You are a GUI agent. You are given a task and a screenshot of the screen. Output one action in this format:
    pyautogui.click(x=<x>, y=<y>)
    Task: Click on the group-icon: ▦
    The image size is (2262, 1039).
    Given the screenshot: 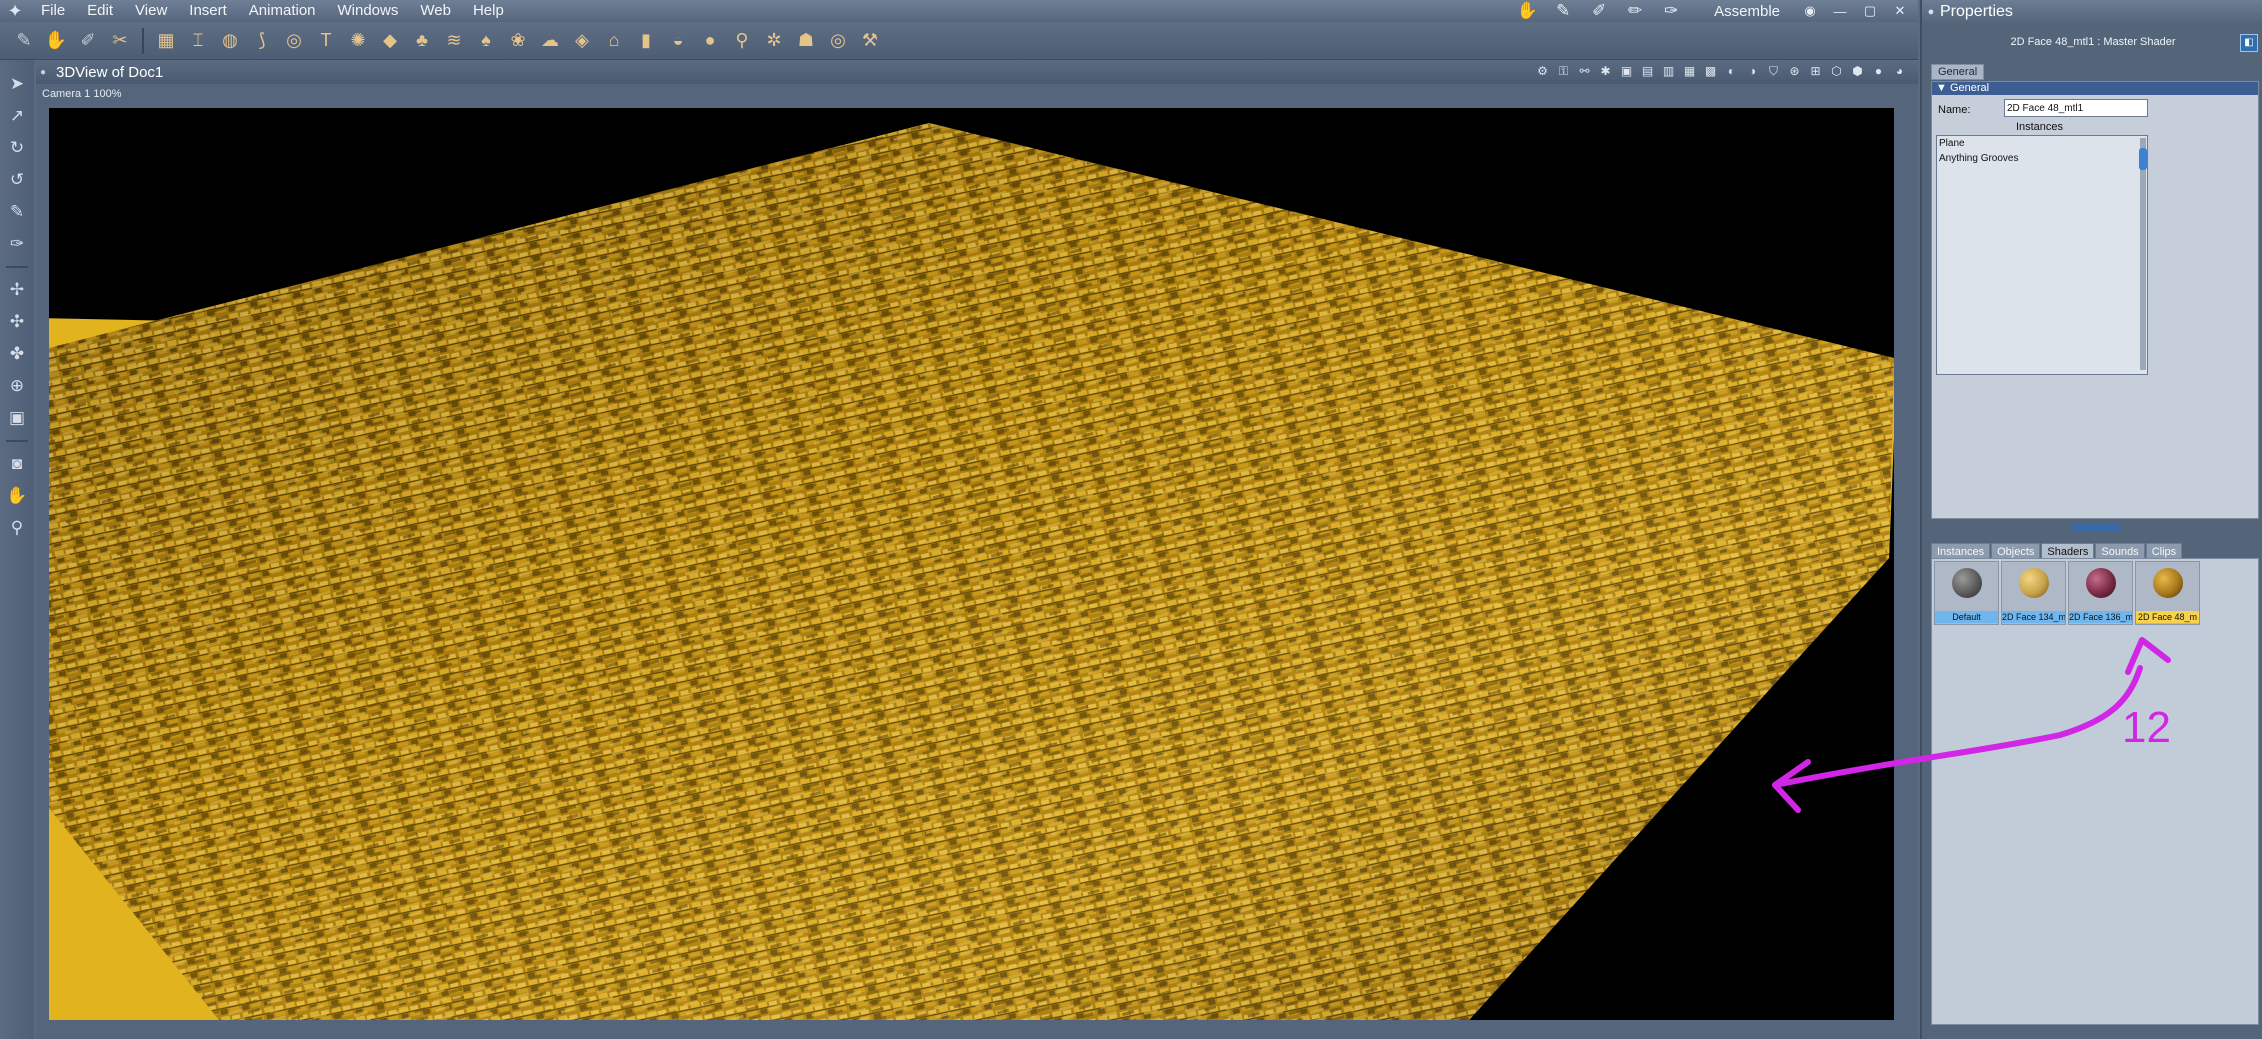 What is the action you would take?
    pyautogui.click(x=166, y=41)
    